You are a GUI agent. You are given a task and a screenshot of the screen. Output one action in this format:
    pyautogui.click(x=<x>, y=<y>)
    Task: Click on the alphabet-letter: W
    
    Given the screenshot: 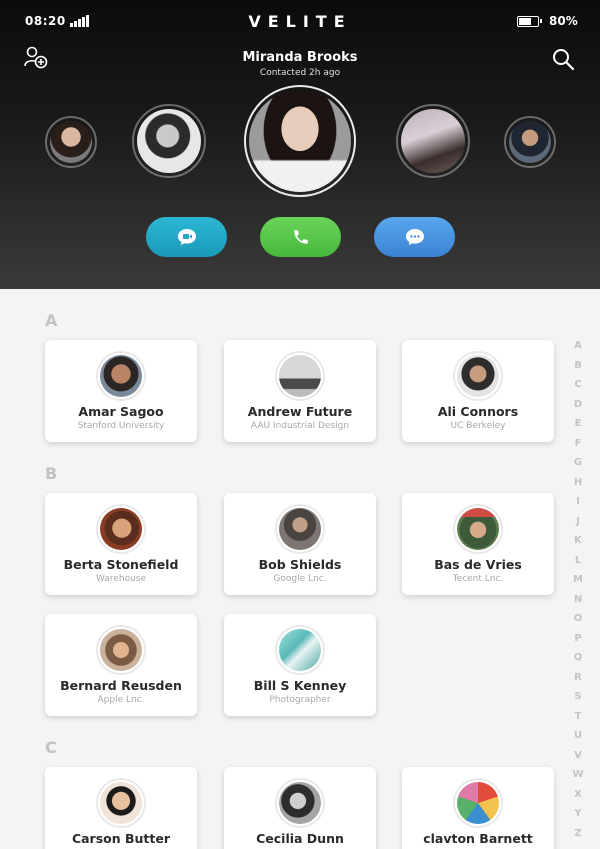 What is the action you would take?
    pyautogui.click(x=578, y=779)
    